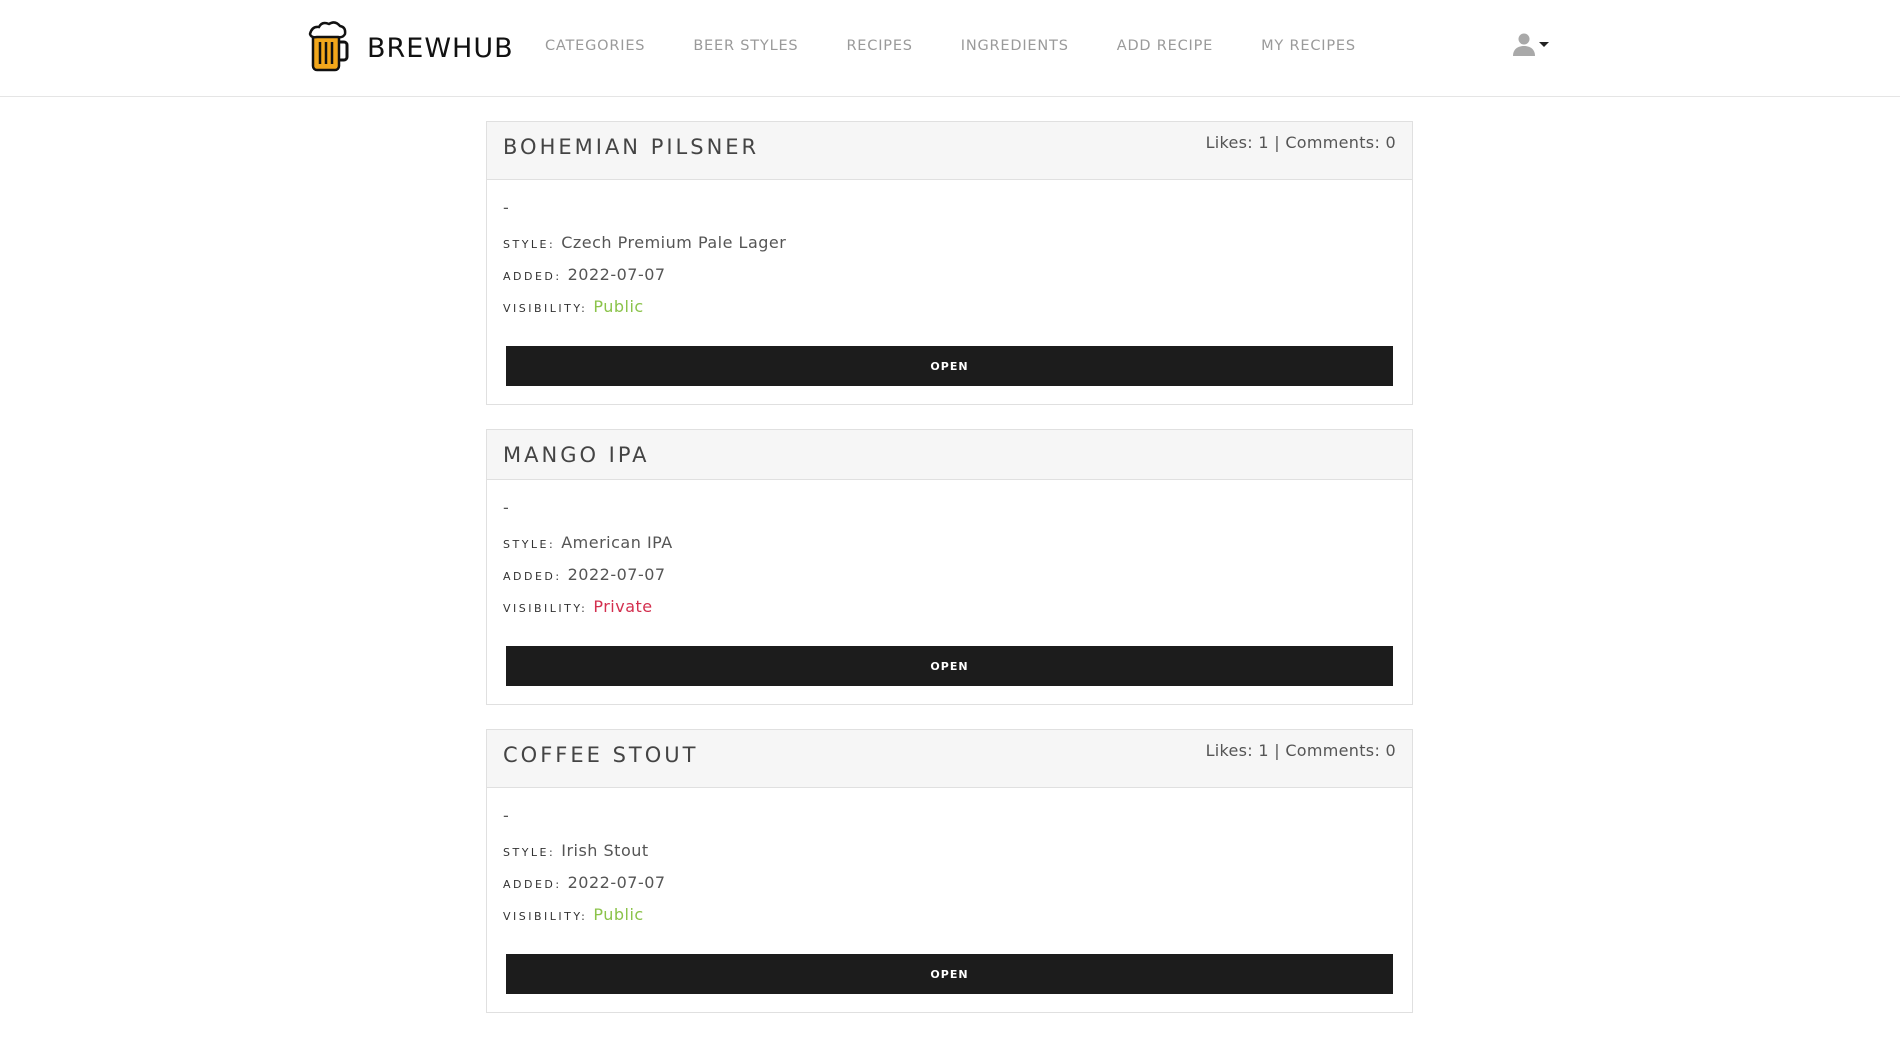 The width and height of the screenshot is (1900, 1037). I want to click on recipe-style: American IPA, so click(617, 542).